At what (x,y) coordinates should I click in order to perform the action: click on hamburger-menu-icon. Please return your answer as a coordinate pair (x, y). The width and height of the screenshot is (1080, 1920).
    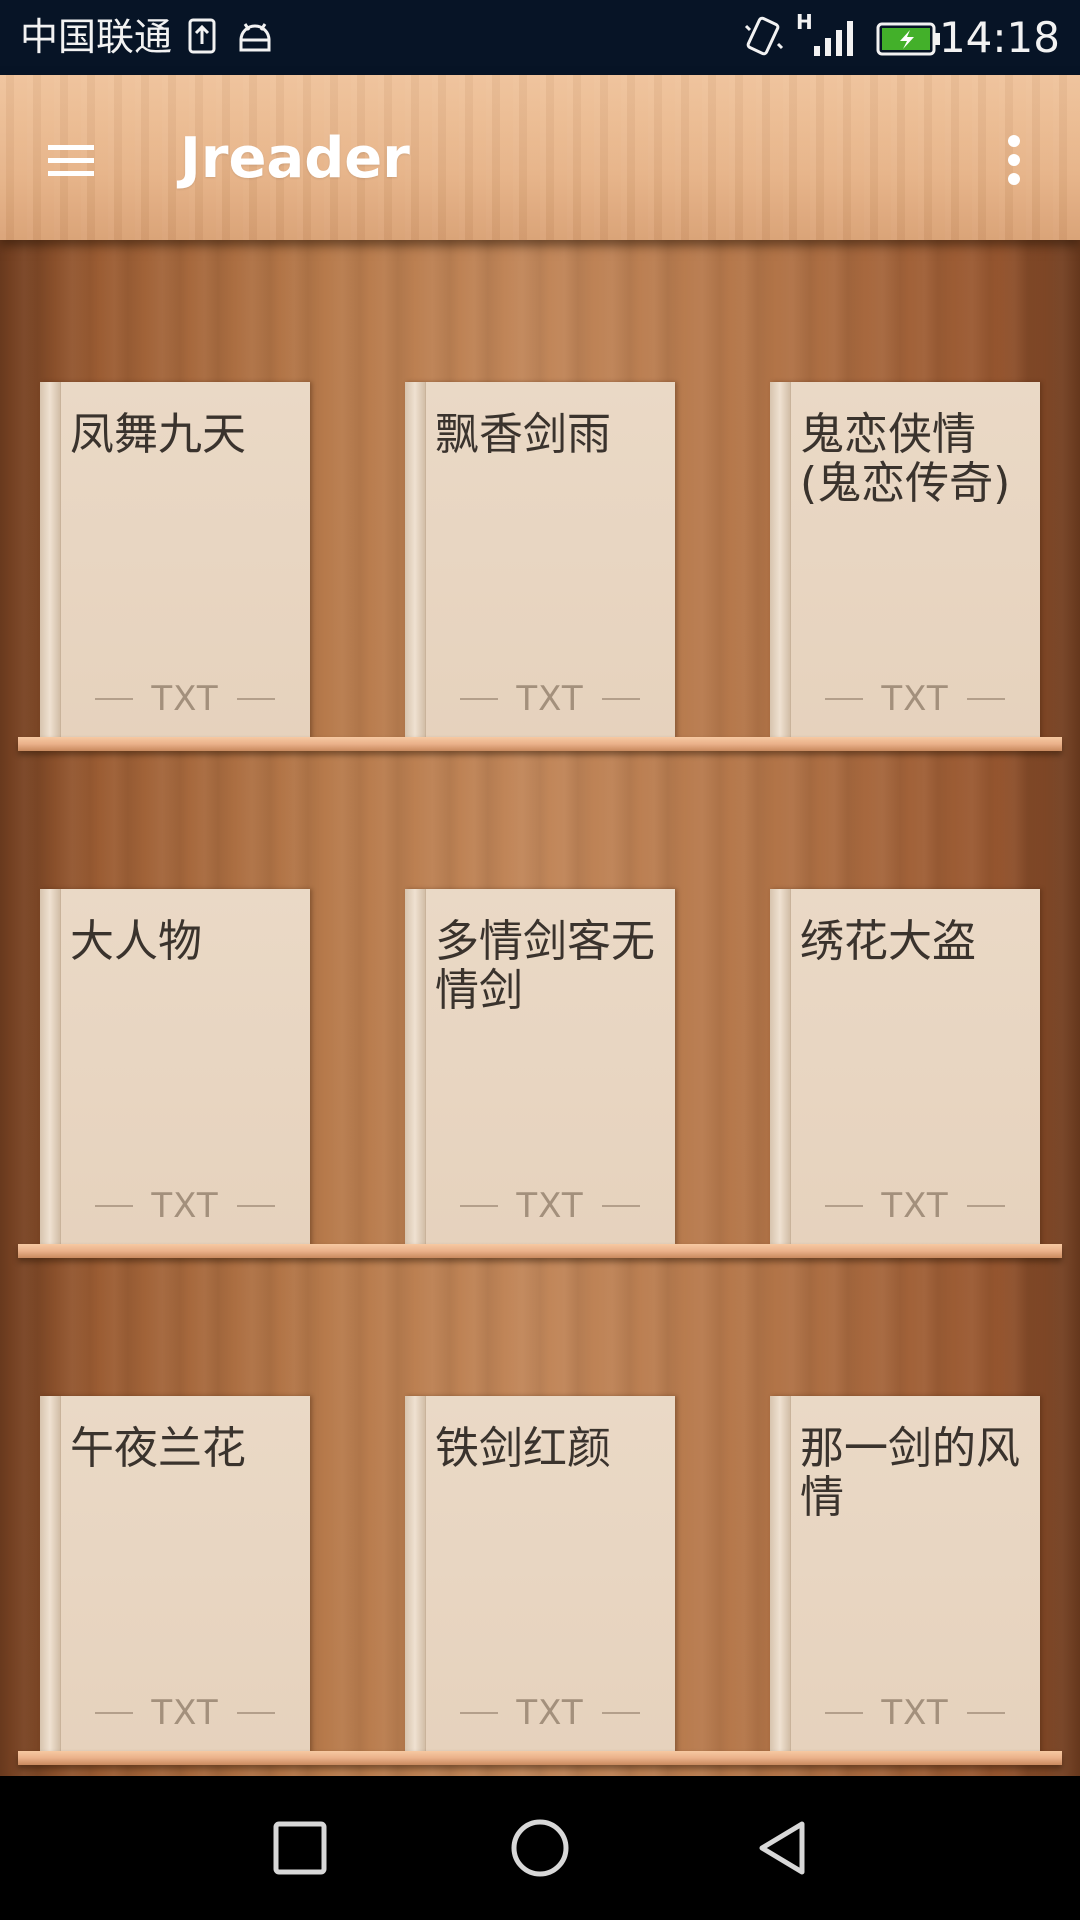
    Looking at the image, I should click on (71, 160).